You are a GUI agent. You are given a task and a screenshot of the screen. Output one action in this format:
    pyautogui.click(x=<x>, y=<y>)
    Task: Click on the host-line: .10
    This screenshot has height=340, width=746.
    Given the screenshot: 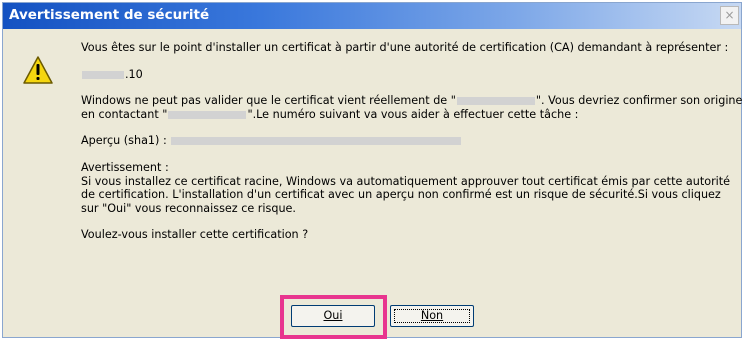 What is the action you would take?
    pyautogui.click(x=406, y=75)
    